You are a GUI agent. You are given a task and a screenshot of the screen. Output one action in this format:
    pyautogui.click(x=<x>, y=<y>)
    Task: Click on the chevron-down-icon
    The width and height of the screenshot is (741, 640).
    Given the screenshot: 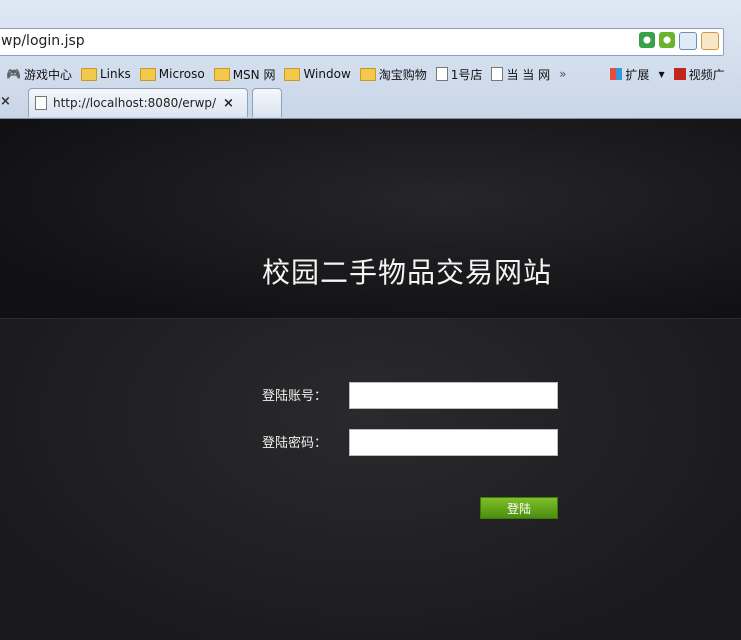 What is the action you would take?
    pyautogui.click(x=710, y=41)
    